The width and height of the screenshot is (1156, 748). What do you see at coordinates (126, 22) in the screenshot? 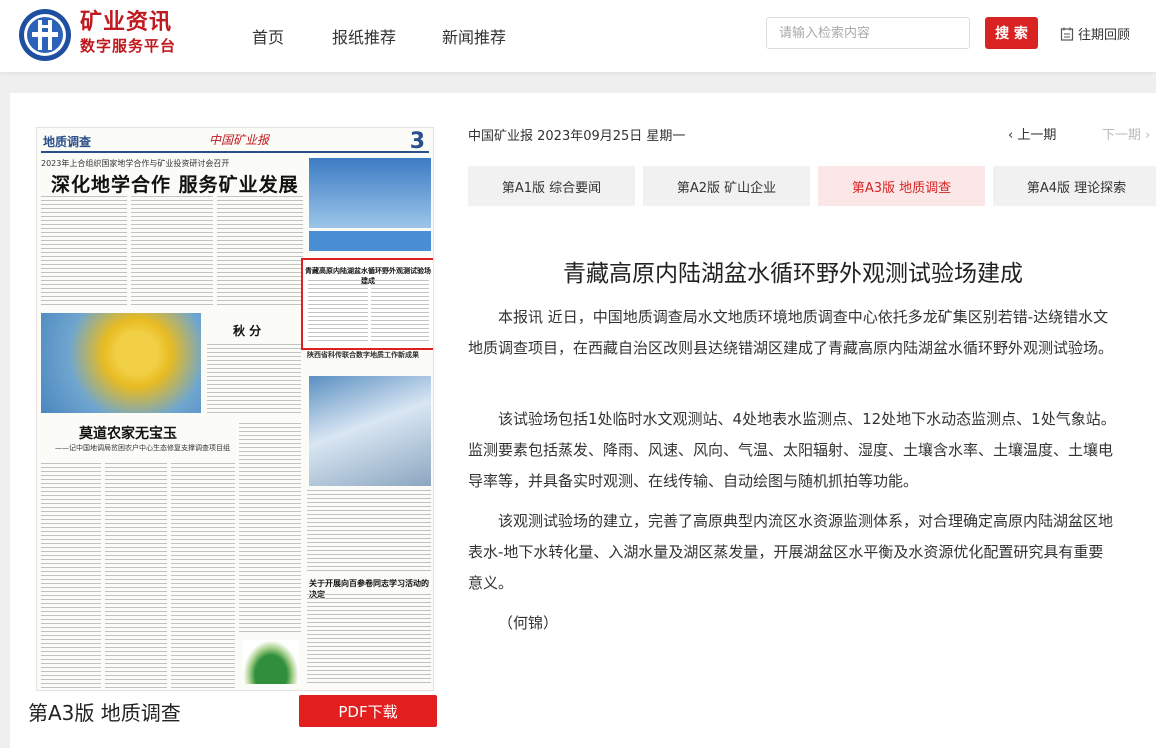
I see `brand-title: 矿业资讯` at bounding box center [126, 22].